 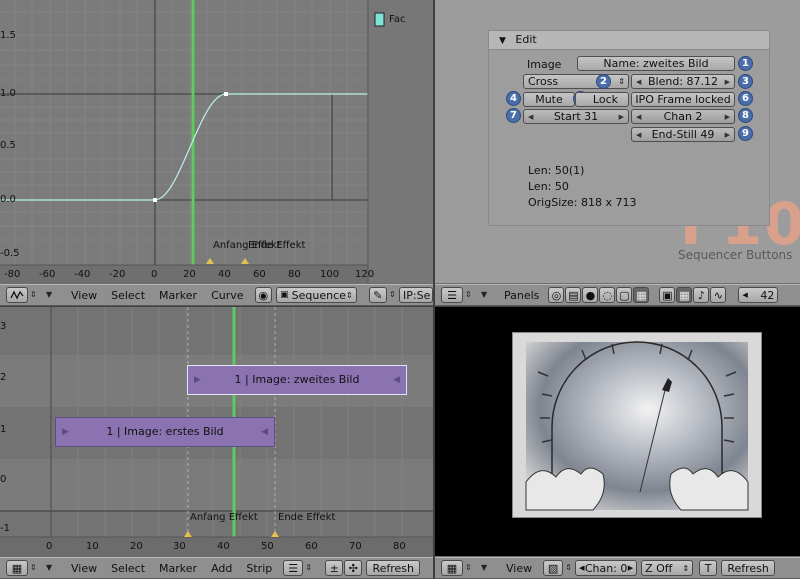 What do you see at coordinates (452, 295) in the screenshot?
I see `editor-type-buttons-icon: ☰` at bounding box center [452, 295].